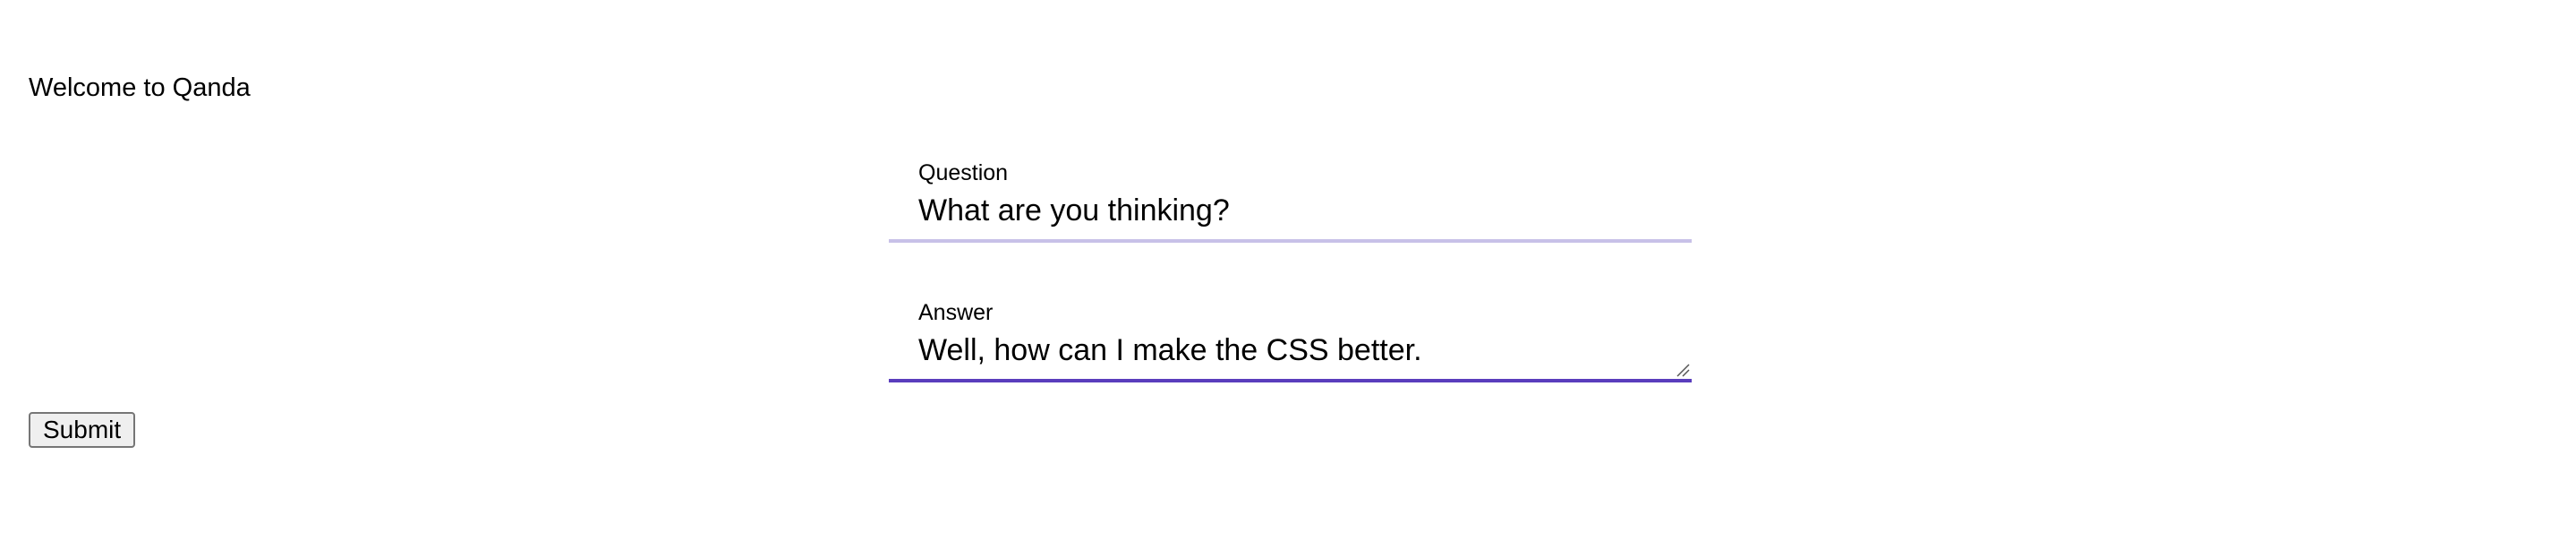  I want to click on welcome-heading: Welcome to Qanda, so click(140, 87).